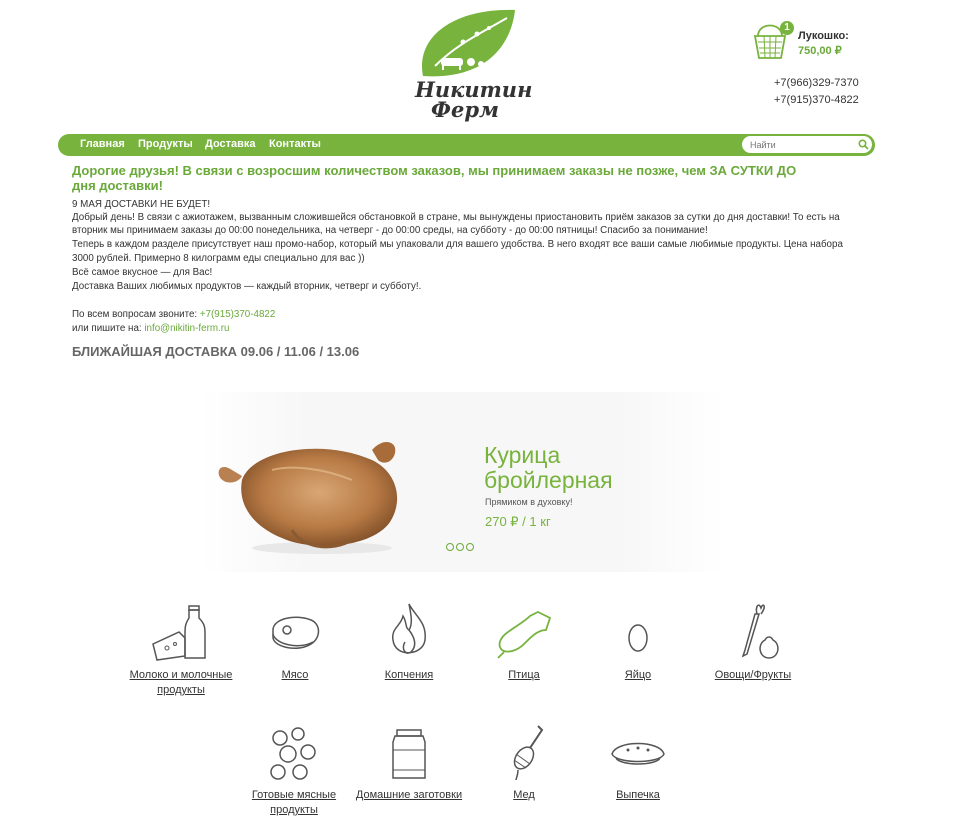  I want to click on phone-1: +7(966)329-7370, so click(816, 83).